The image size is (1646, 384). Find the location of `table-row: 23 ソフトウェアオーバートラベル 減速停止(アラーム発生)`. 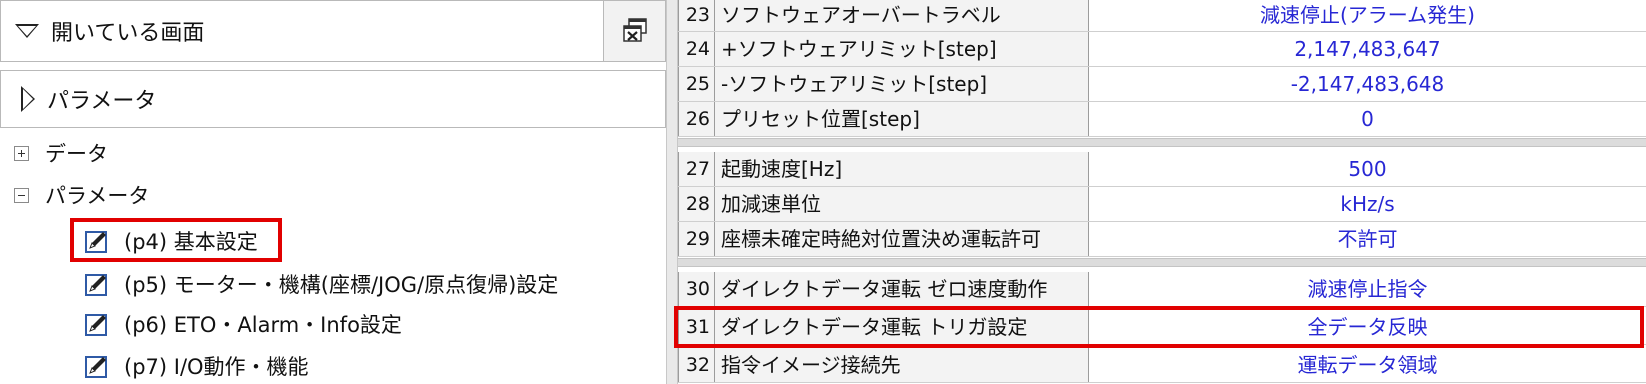

table-row: 23 ソフトウェアオーバートラベル 減速停止(アラーム発生) is located at coordinates (1162, 16).